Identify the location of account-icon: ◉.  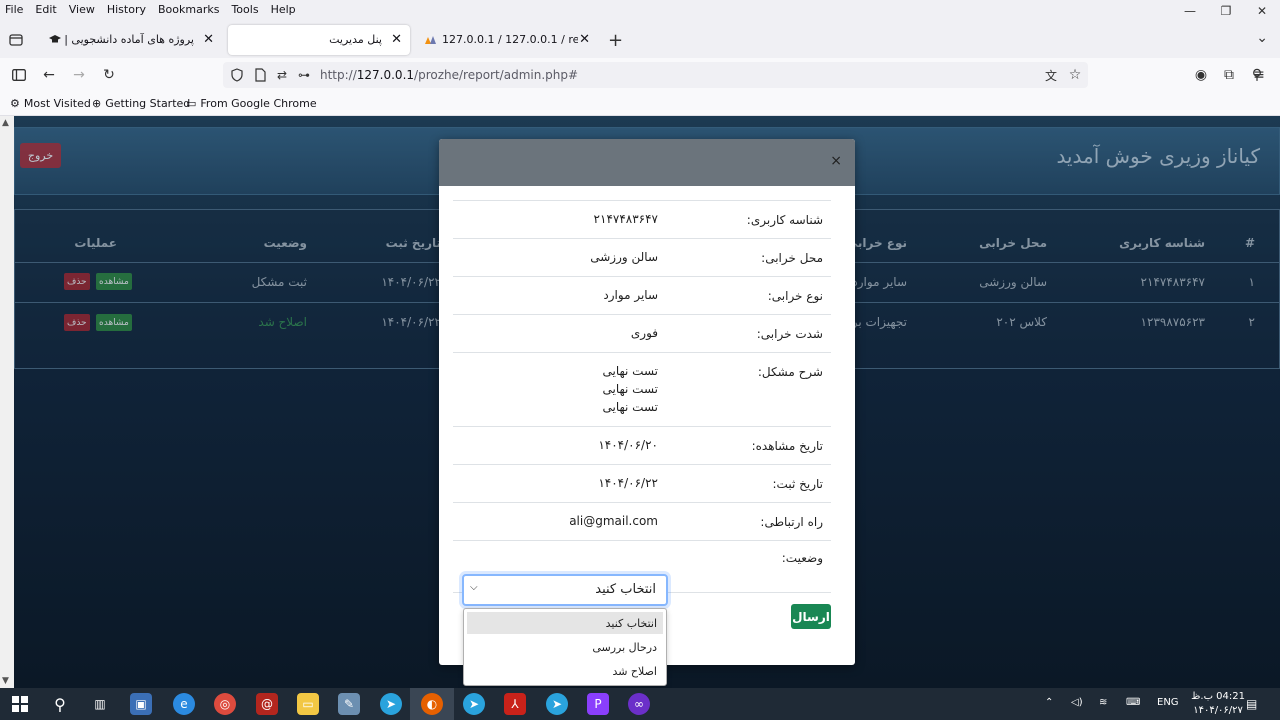
(1201, 75).